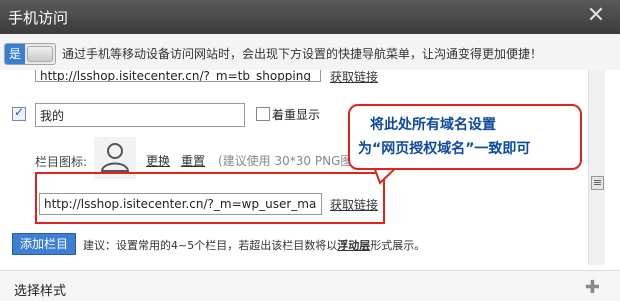  What do you see at coordinates (444, 149) in the screenshot?
I see `callout-line-2: 为“网页授权域名”一致即可` at bounding box center [444, 149].